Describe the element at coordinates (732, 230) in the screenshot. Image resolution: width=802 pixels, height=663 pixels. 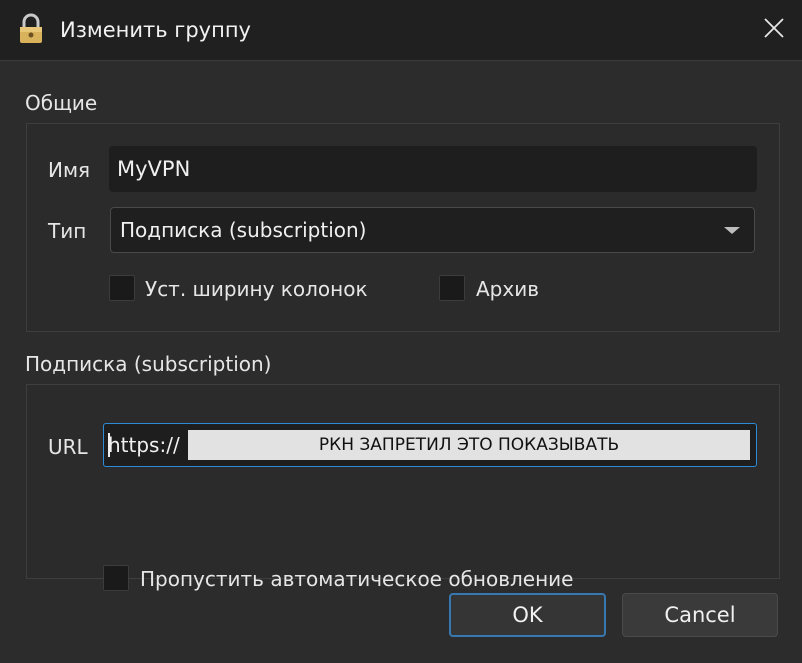
I see `chevron-down-icon` at that location.